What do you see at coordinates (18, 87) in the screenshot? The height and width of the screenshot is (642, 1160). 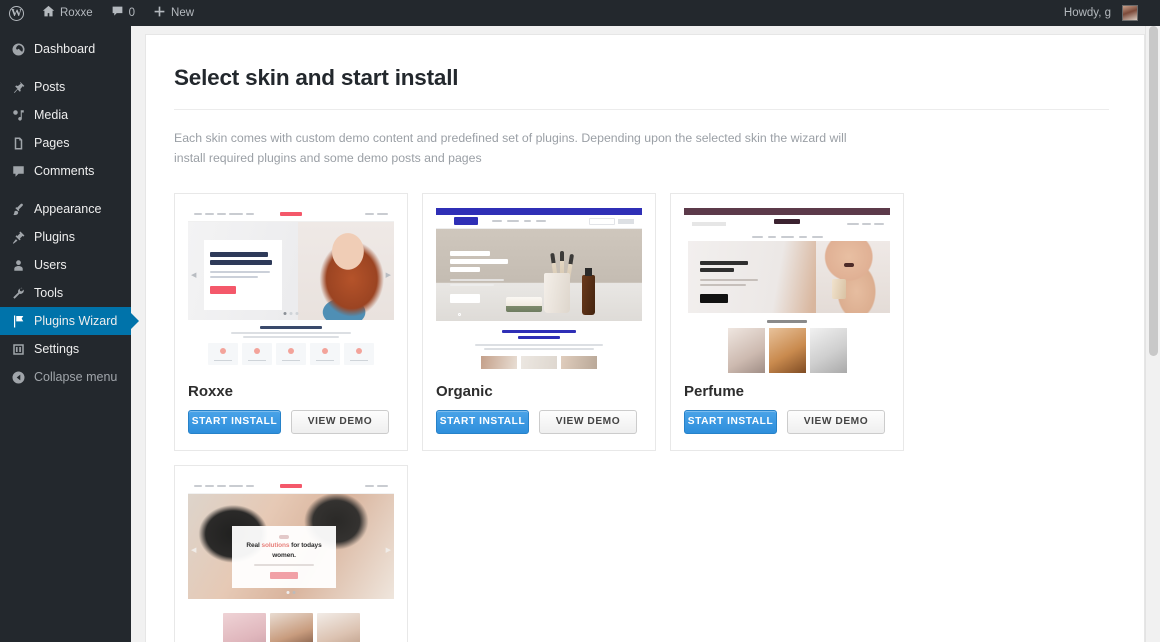 I see `pin-icon` at bounding box center [18, 87].